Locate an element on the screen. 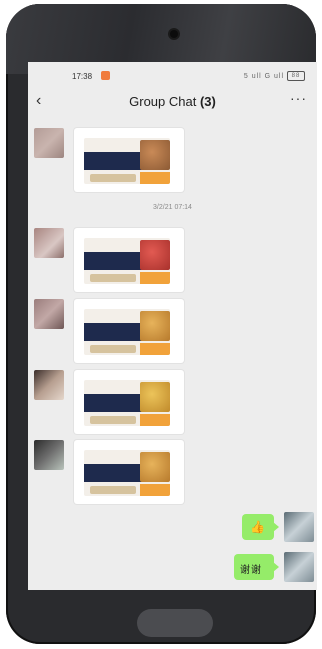 Image resolution: width=322 pixels, height=649 pixels. signal-icon: 5 ull G ull is located at coordinates (264, 76).